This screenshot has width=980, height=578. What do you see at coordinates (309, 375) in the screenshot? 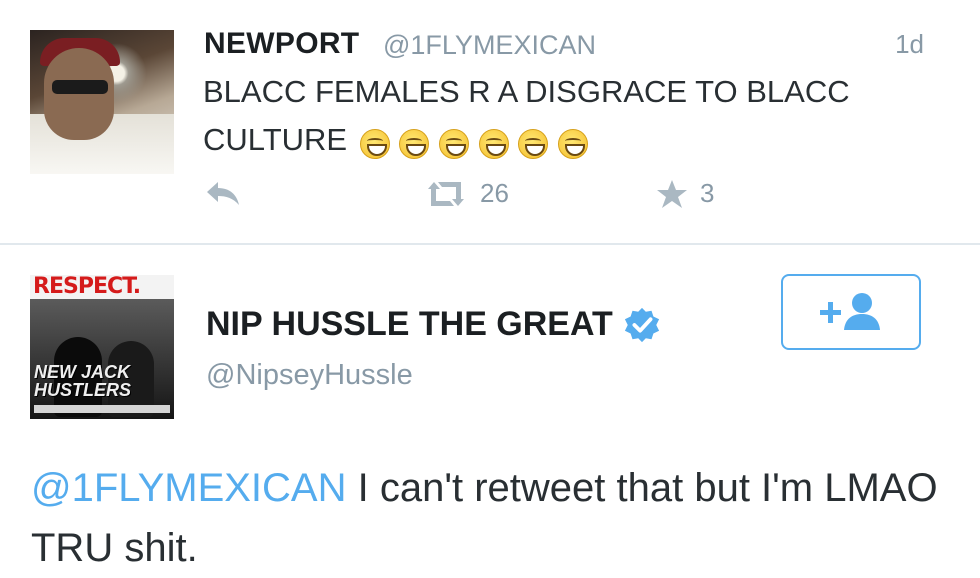
I see `handle: @NipseyHussle` at bounding box center [309, 375].